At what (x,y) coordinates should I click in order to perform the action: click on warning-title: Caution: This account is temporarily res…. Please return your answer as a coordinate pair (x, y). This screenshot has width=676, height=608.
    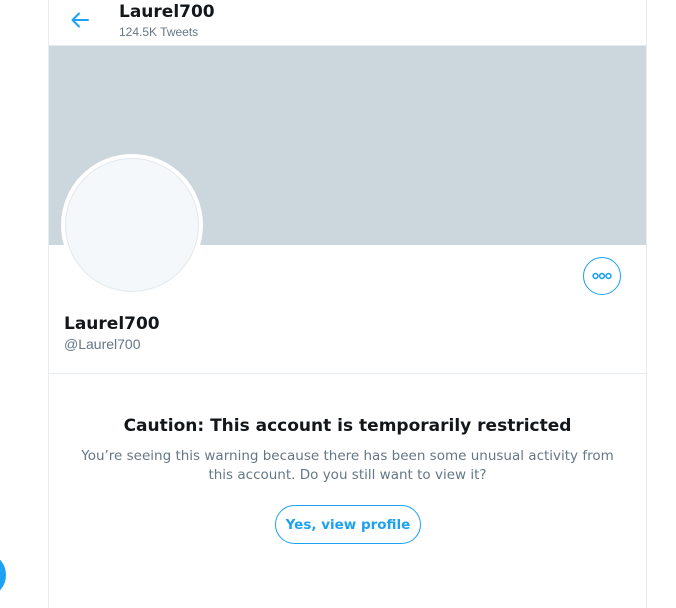
    Looking at the image, I should click on (347, 426).